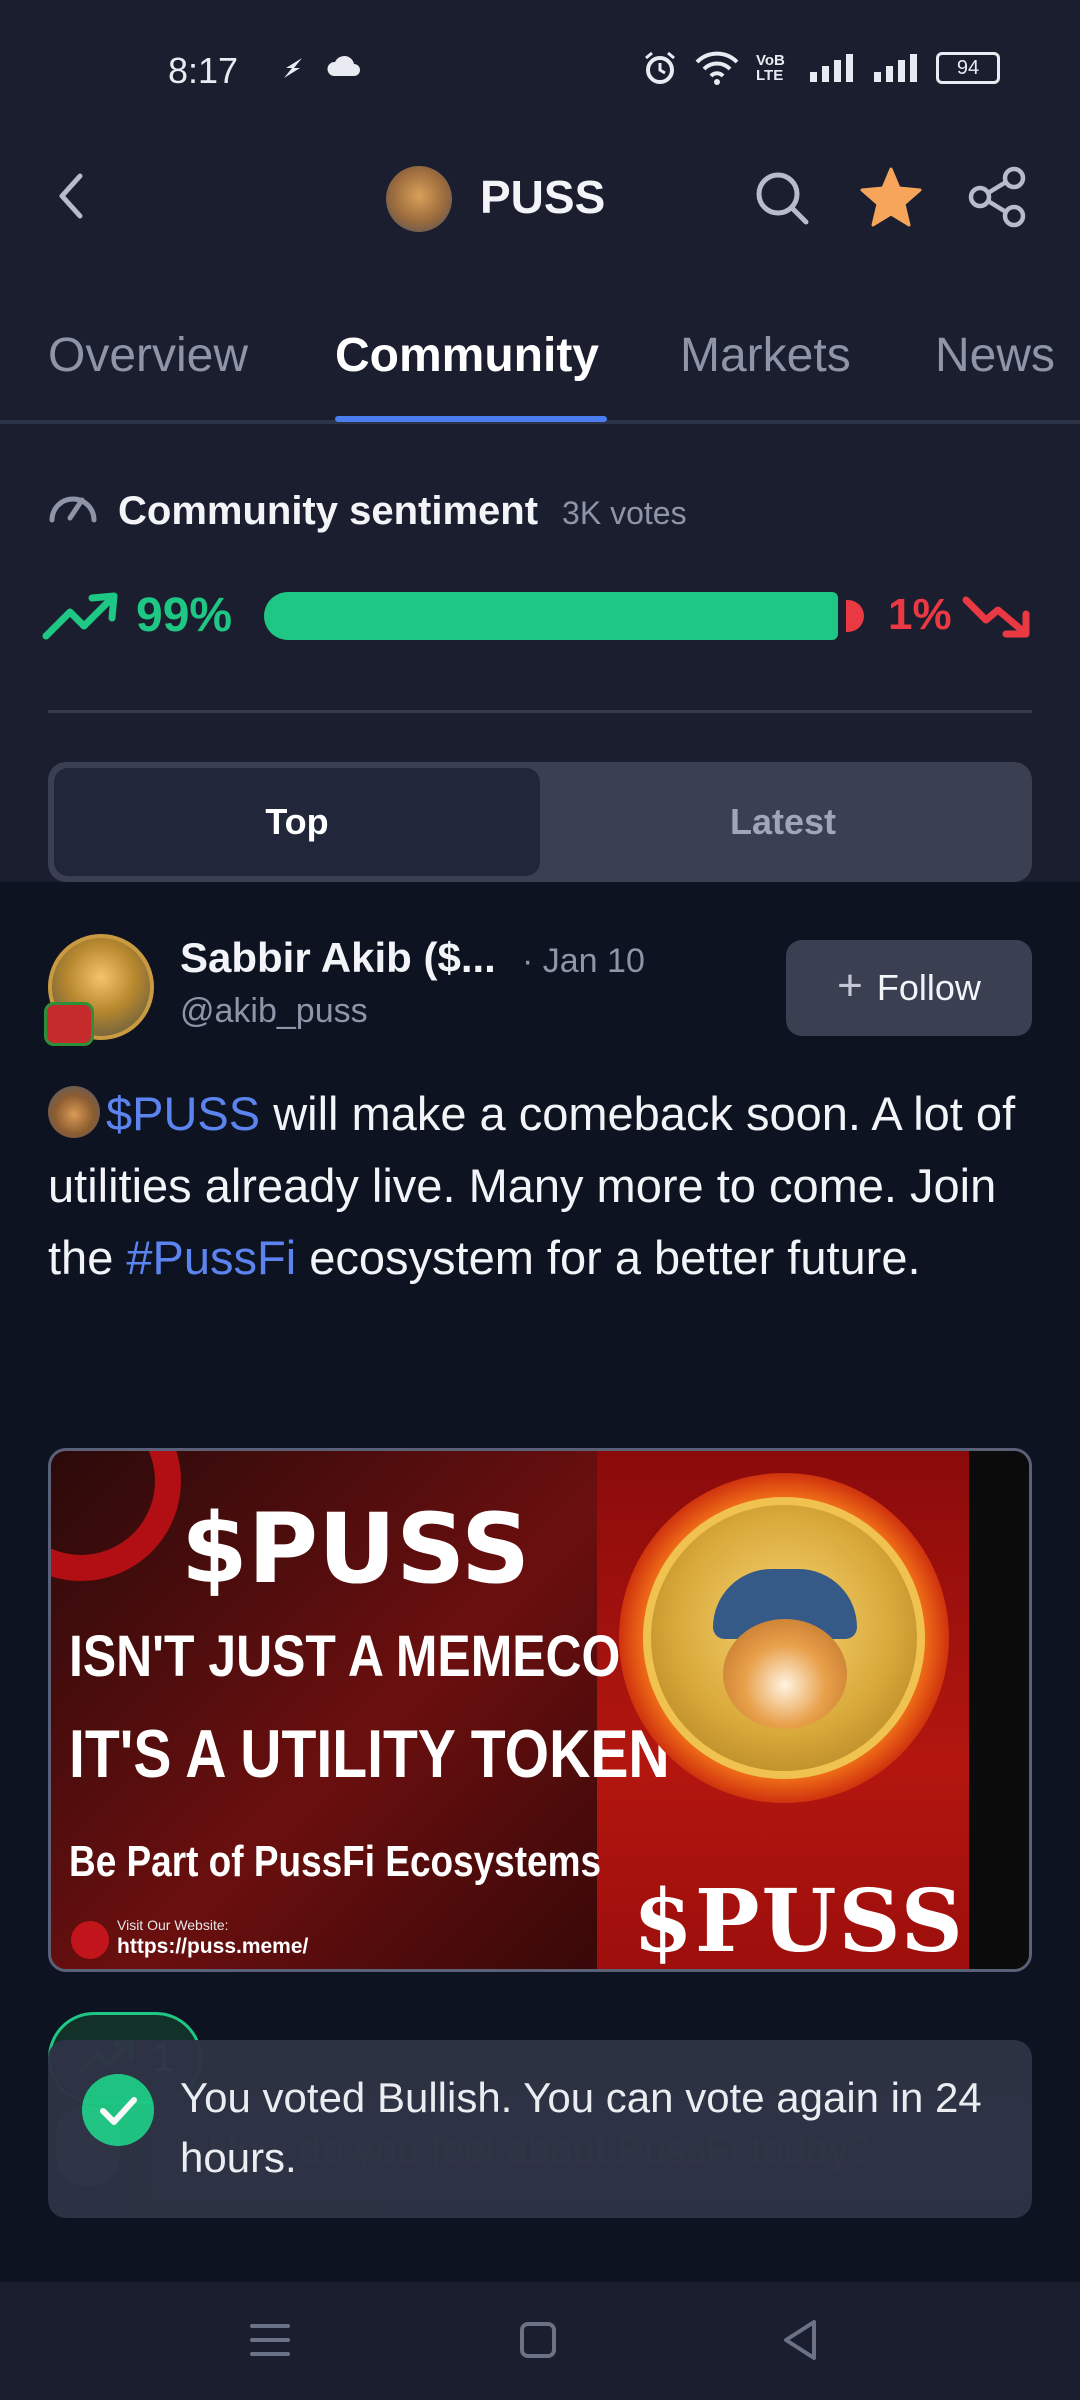  I want to click on tab-overview: Overview, so click(148, 355).